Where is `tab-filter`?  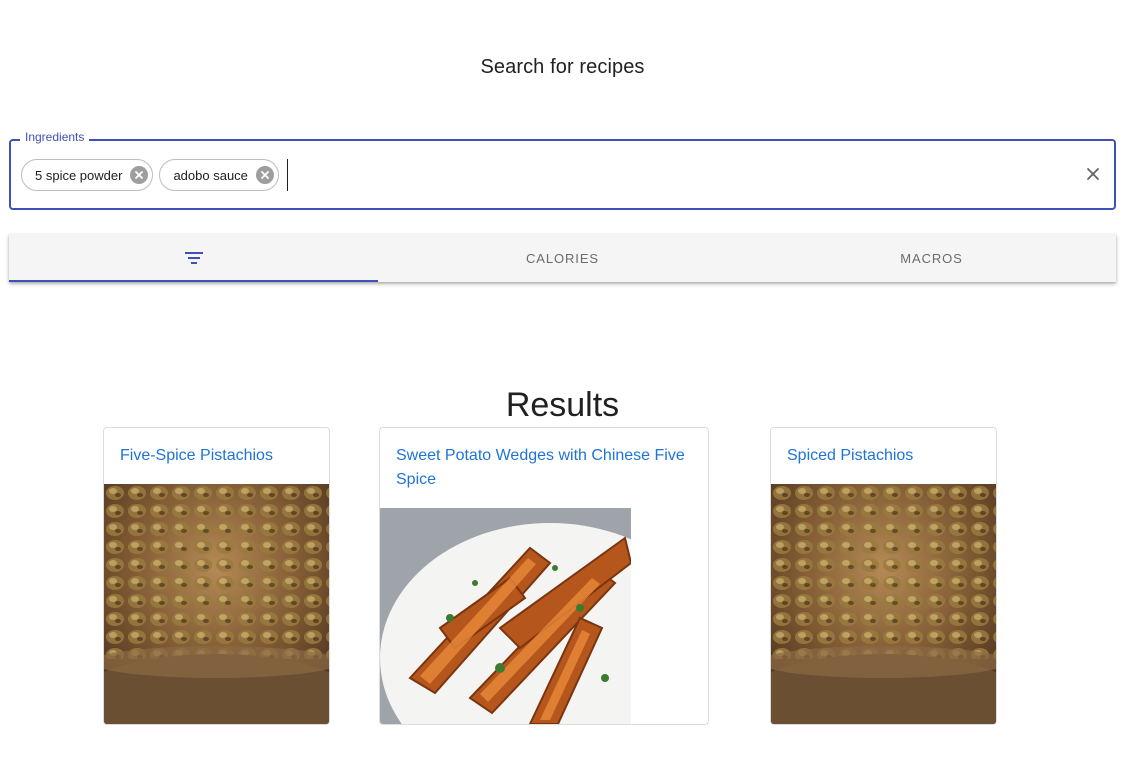
tab-filter is located at coordinates (193, 258).